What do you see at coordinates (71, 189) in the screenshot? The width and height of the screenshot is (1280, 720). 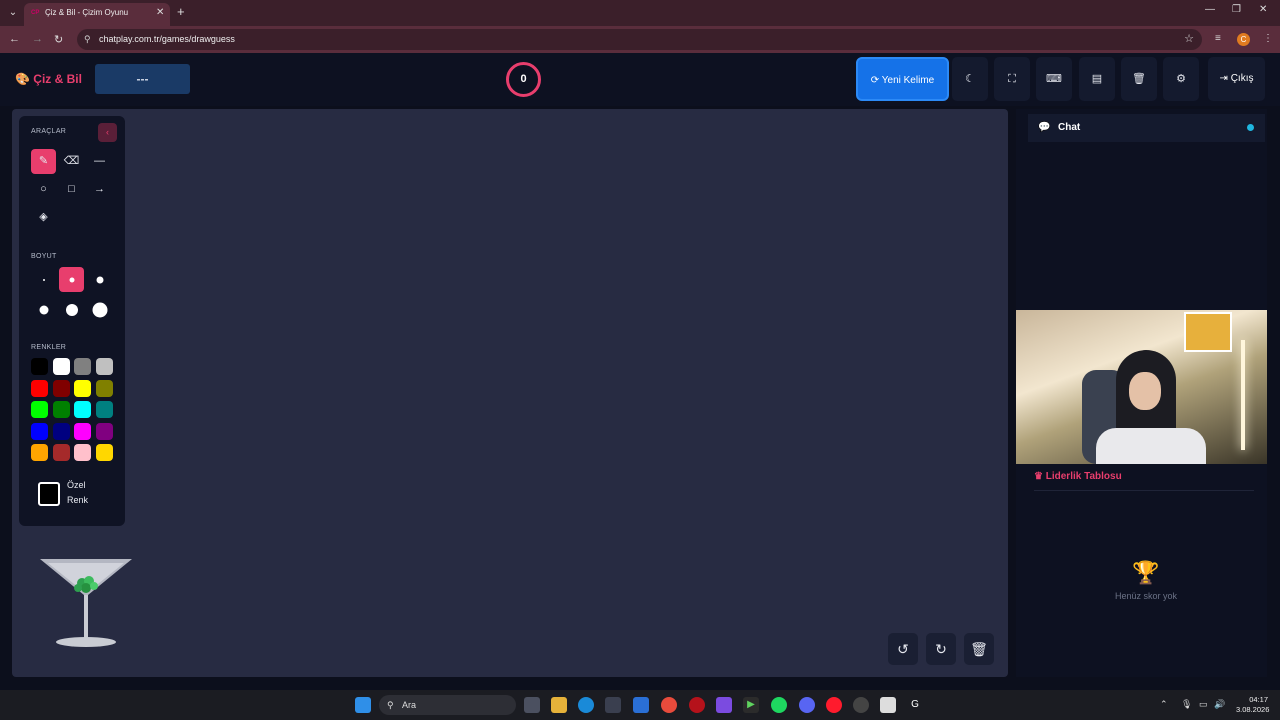 I see `rectangle-tool: □` at bounding box center [71, 189].